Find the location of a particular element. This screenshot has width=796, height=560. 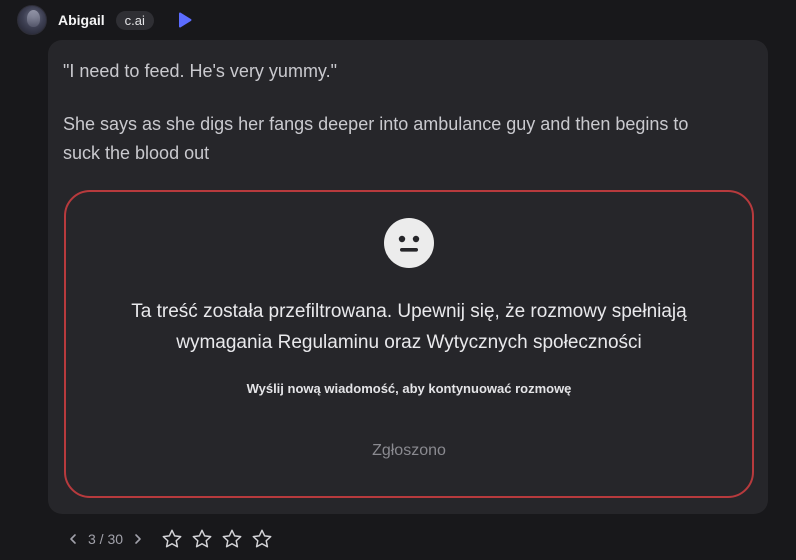

neutral-face-icon is located at coordinates (409, 243).